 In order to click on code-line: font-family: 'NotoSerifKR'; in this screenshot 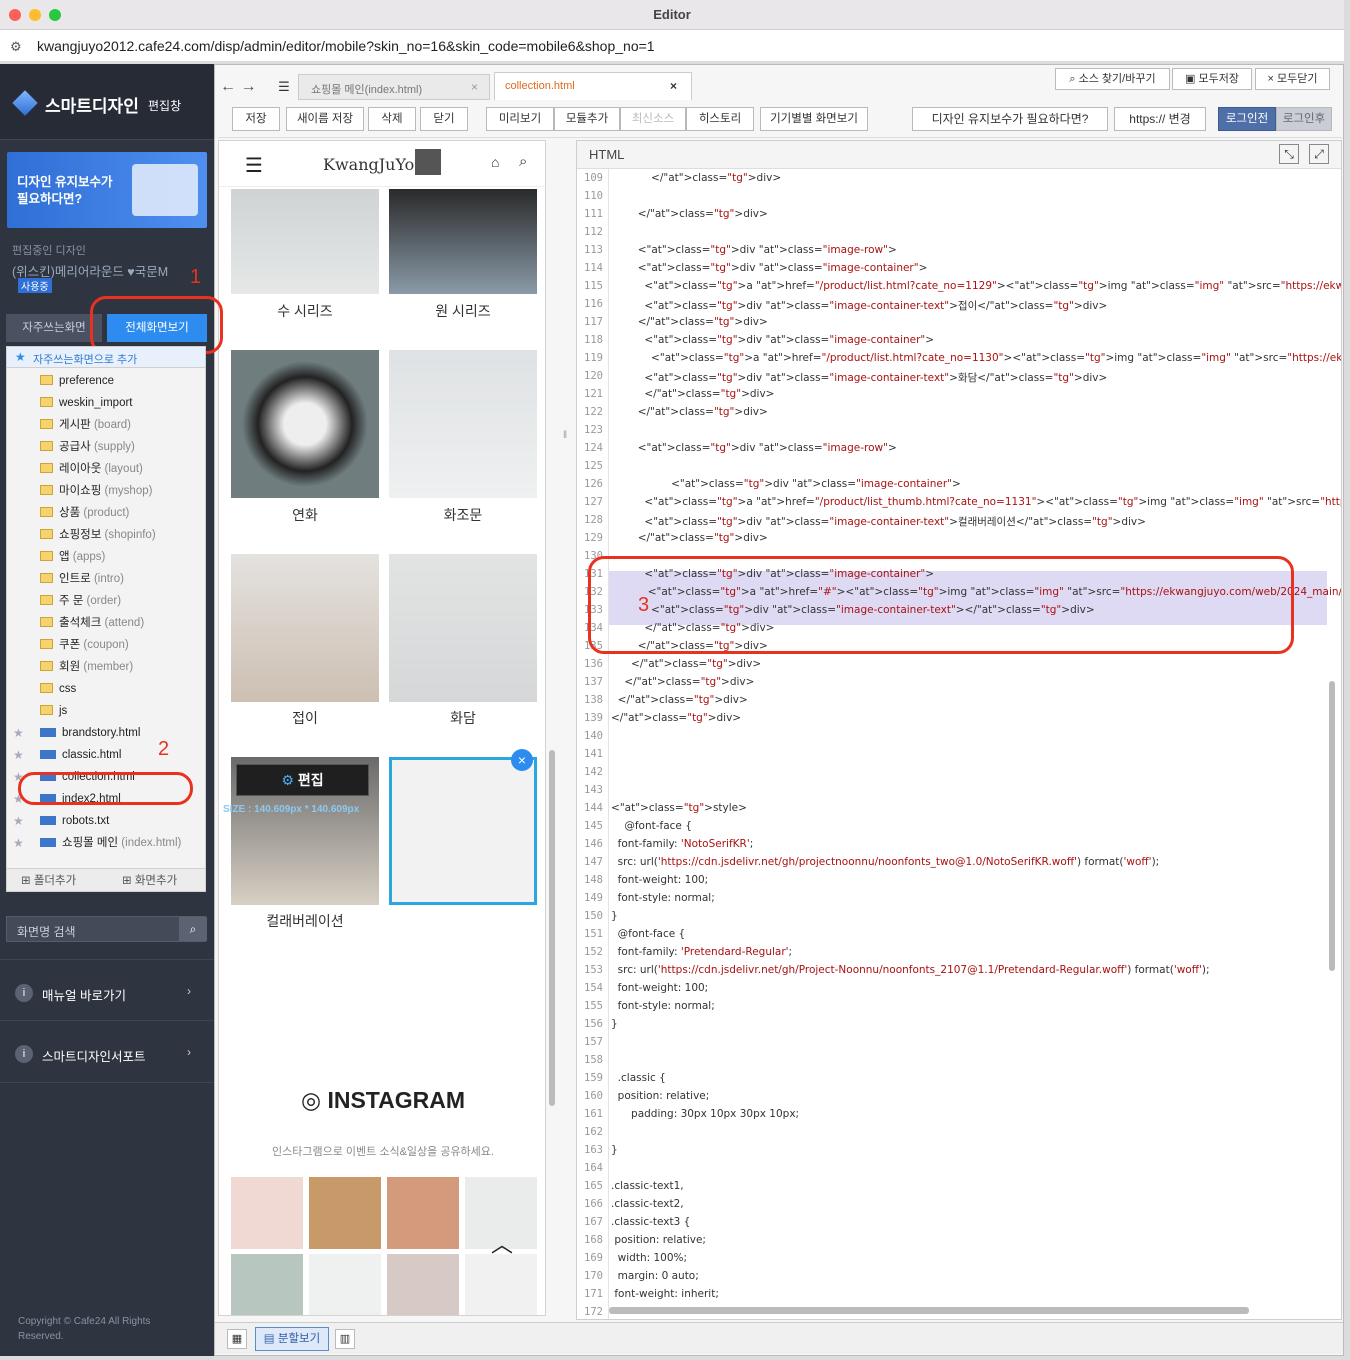, I will do `click(682, 844)`.